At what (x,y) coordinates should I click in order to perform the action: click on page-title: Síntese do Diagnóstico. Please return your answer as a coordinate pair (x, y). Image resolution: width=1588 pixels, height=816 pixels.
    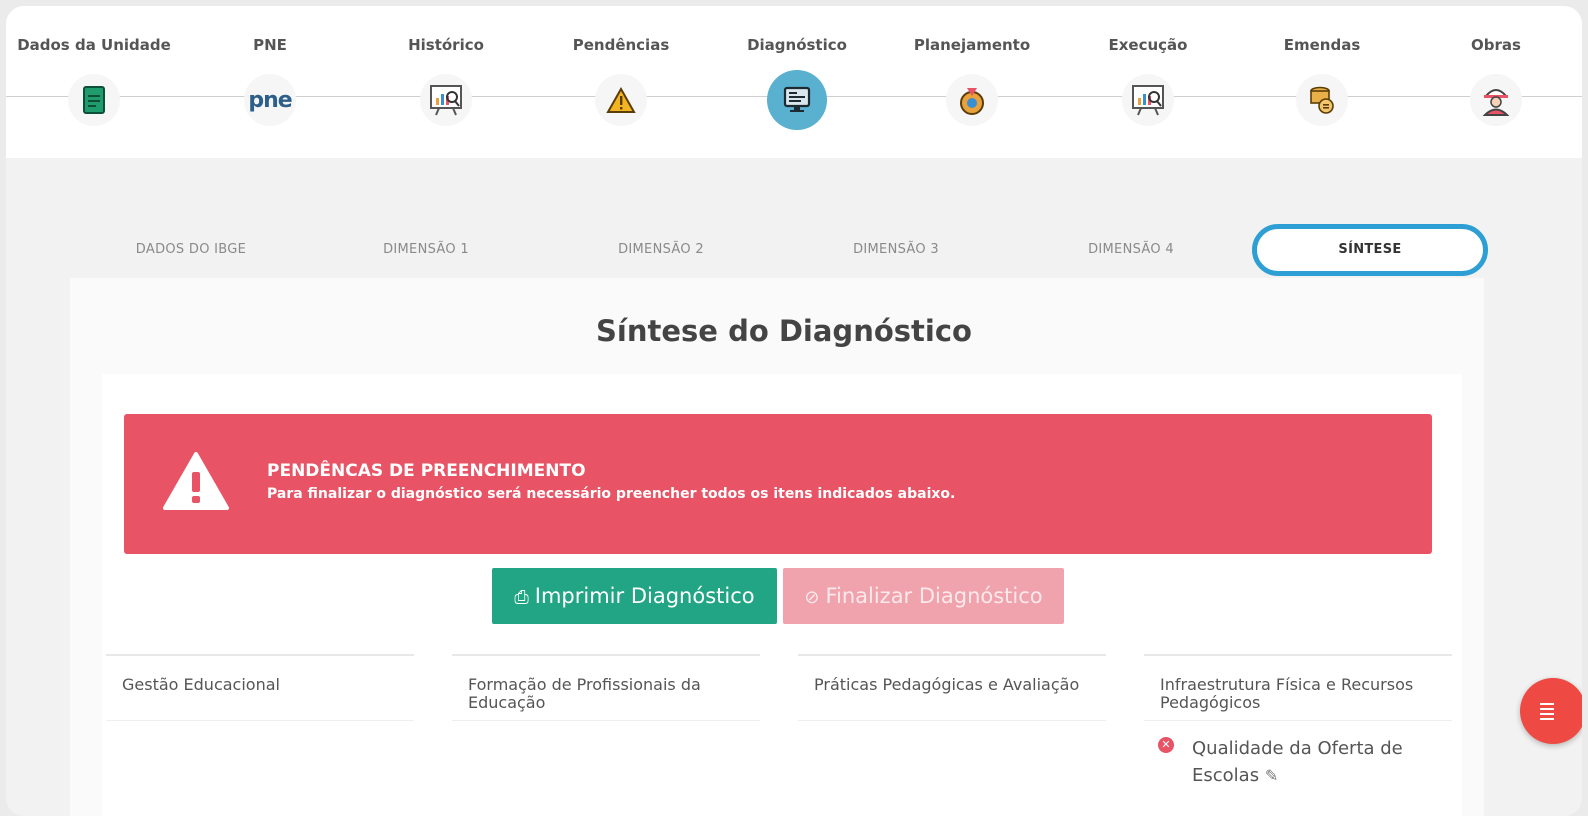
    Looking at the image, I should click on (784, 331).